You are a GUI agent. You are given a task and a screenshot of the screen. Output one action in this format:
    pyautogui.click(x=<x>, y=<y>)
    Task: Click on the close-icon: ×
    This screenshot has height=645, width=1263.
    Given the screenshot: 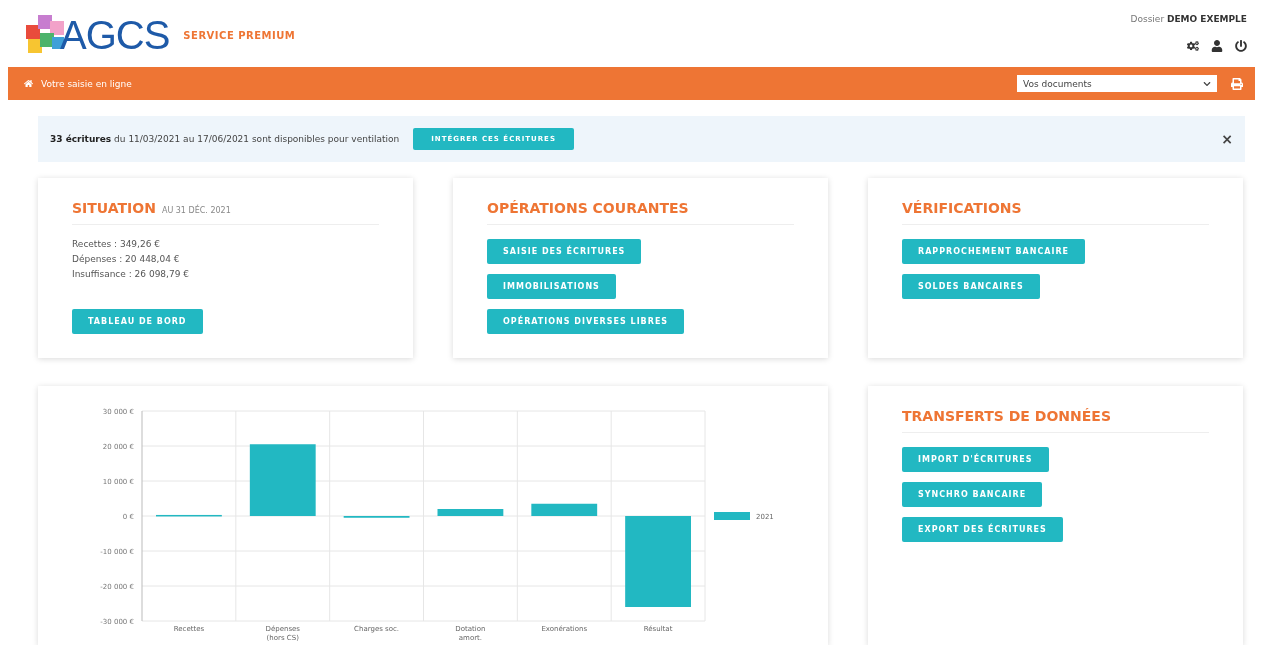 What is the action you would take?
    pyautogui.click(x=1227, y=139)
    